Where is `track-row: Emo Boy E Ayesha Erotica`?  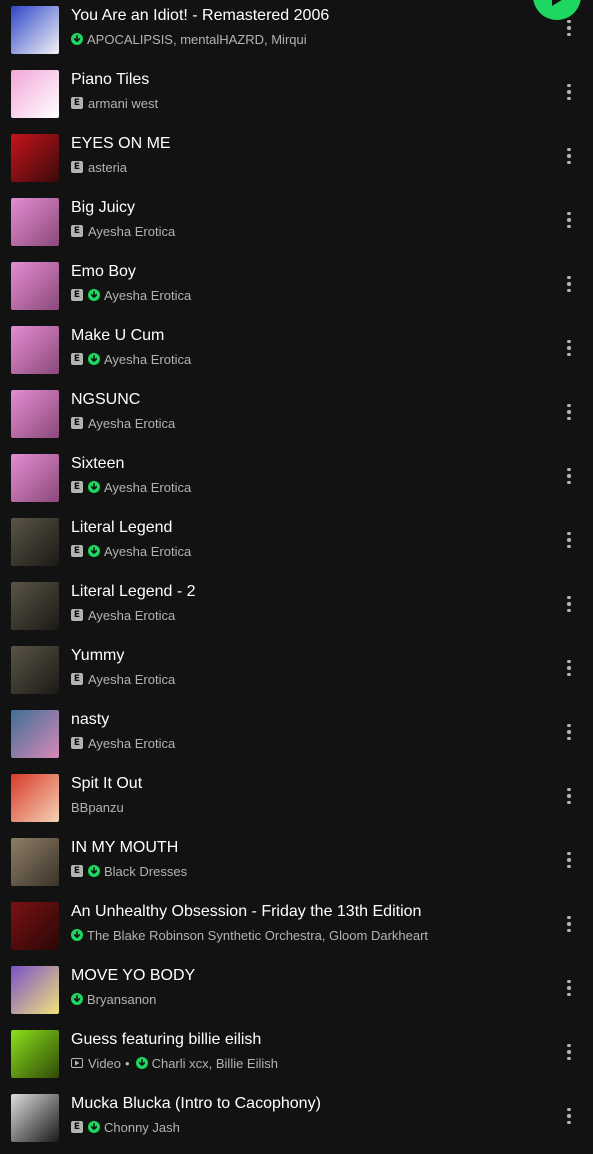
track-row: Emo Boy E Ayesha Erotica is located at coordinates (296, 287).